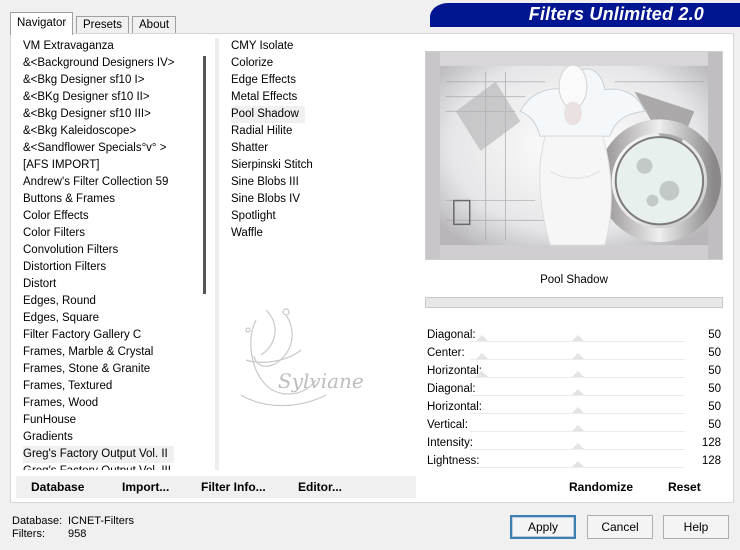  I want to click on watermark-logo: Sylviane, so click(302, 357).